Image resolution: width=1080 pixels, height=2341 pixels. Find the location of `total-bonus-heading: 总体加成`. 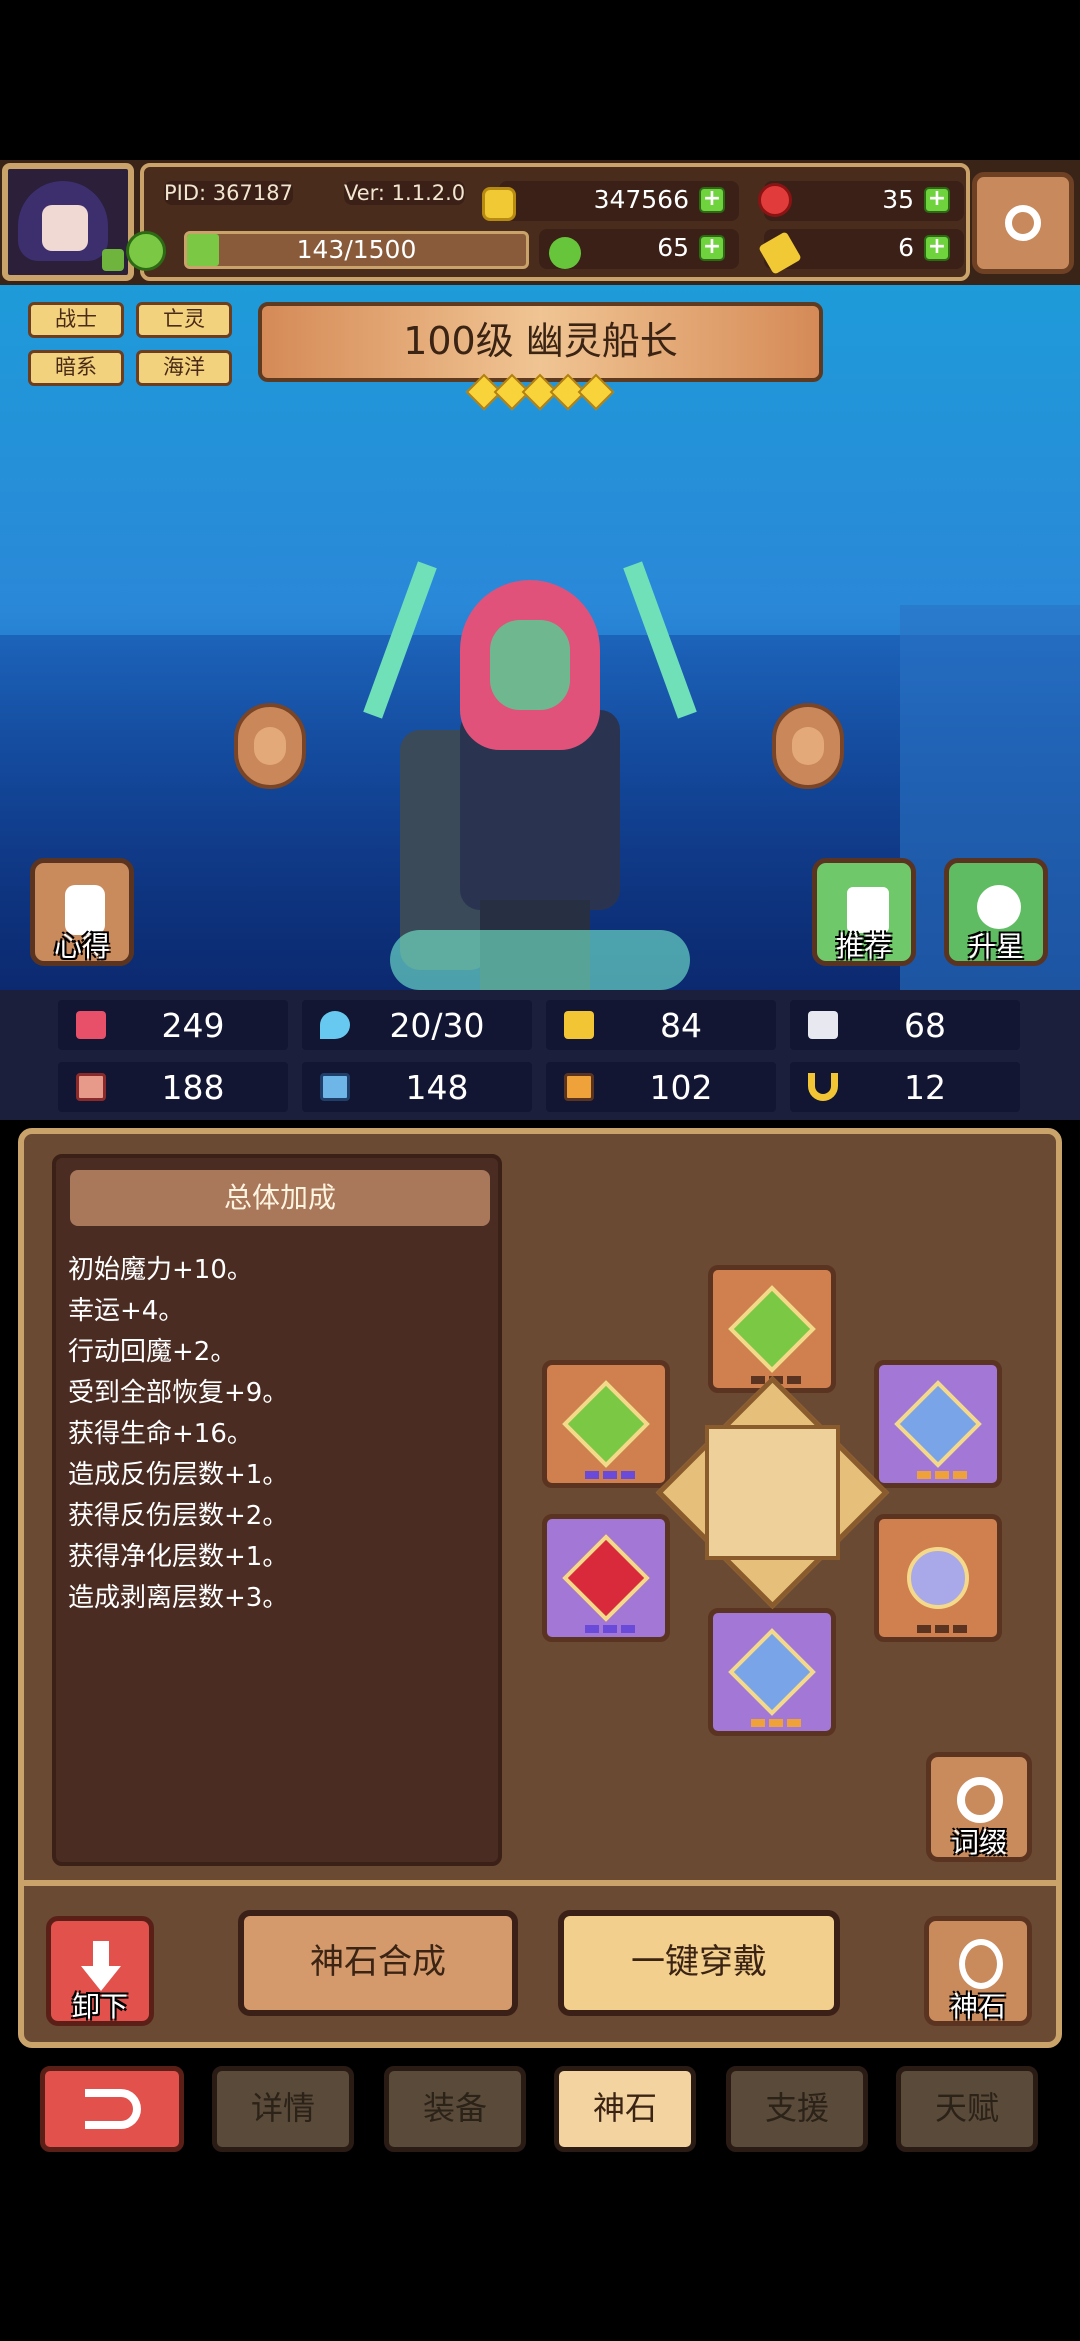

total-bonus-heading: 总体加成 is located at coordinates (280, 1198).